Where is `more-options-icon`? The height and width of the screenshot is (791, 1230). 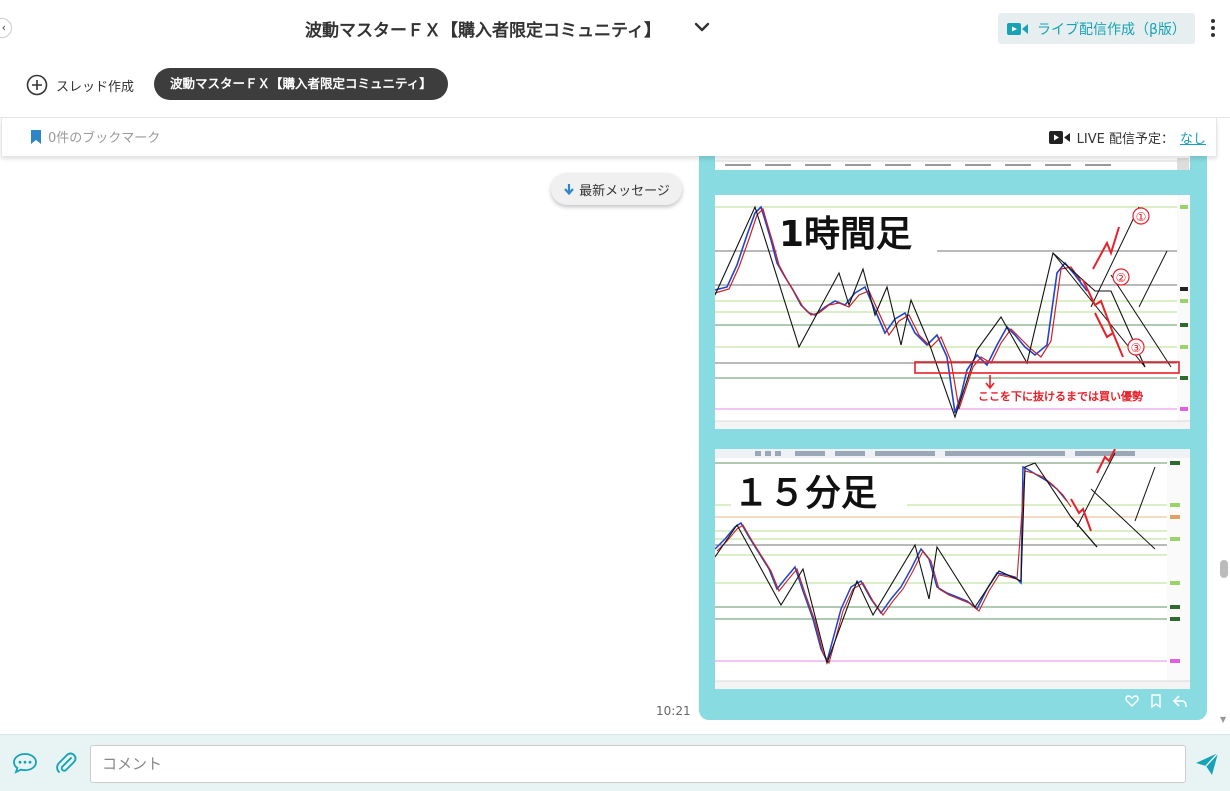 more-options-icon is located at coordinates (1213, 28).